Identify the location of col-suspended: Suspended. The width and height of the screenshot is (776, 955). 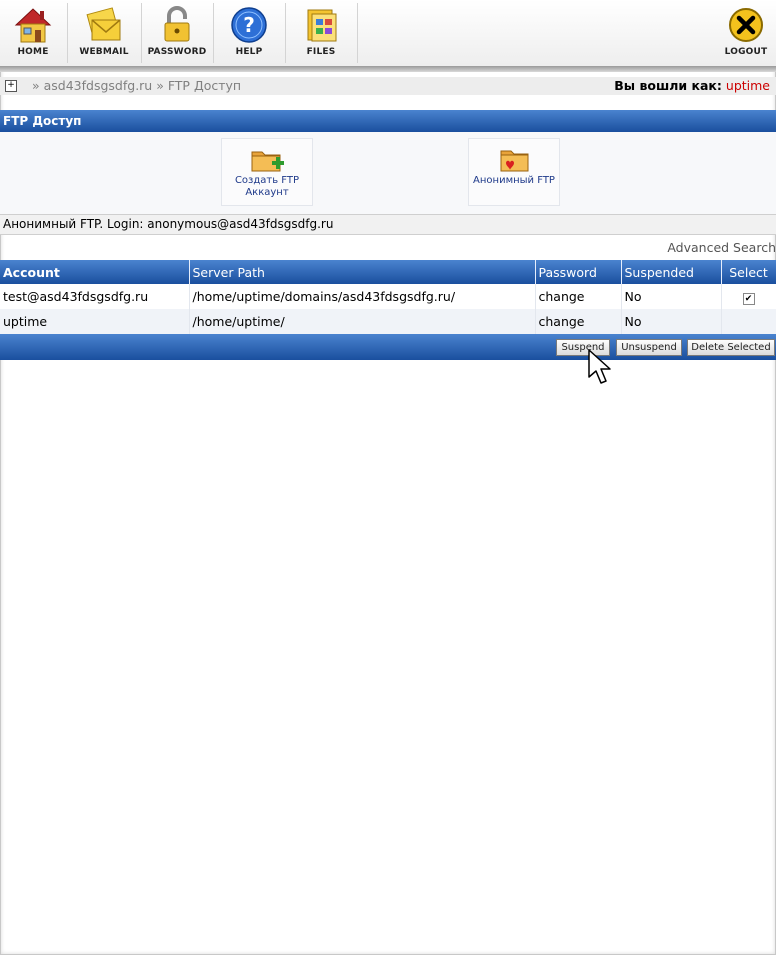
(671, 272).